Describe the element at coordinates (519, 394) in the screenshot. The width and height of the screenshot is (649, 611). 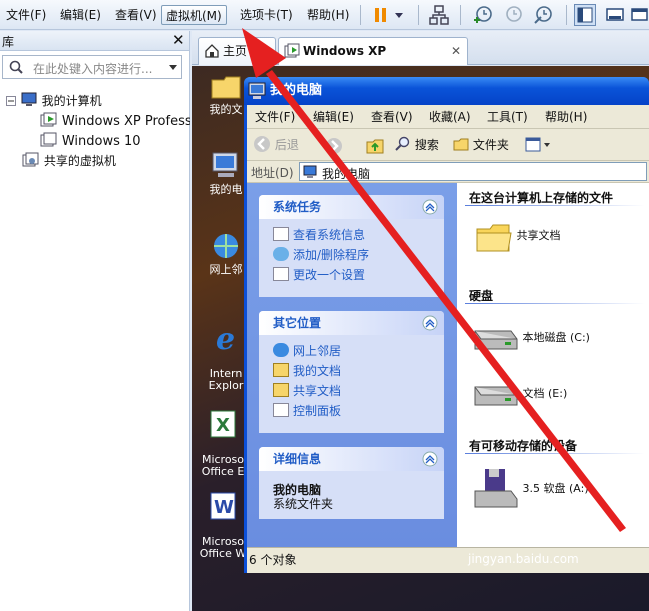
I see `item-disk-e: 文档 (E:)` at that location.